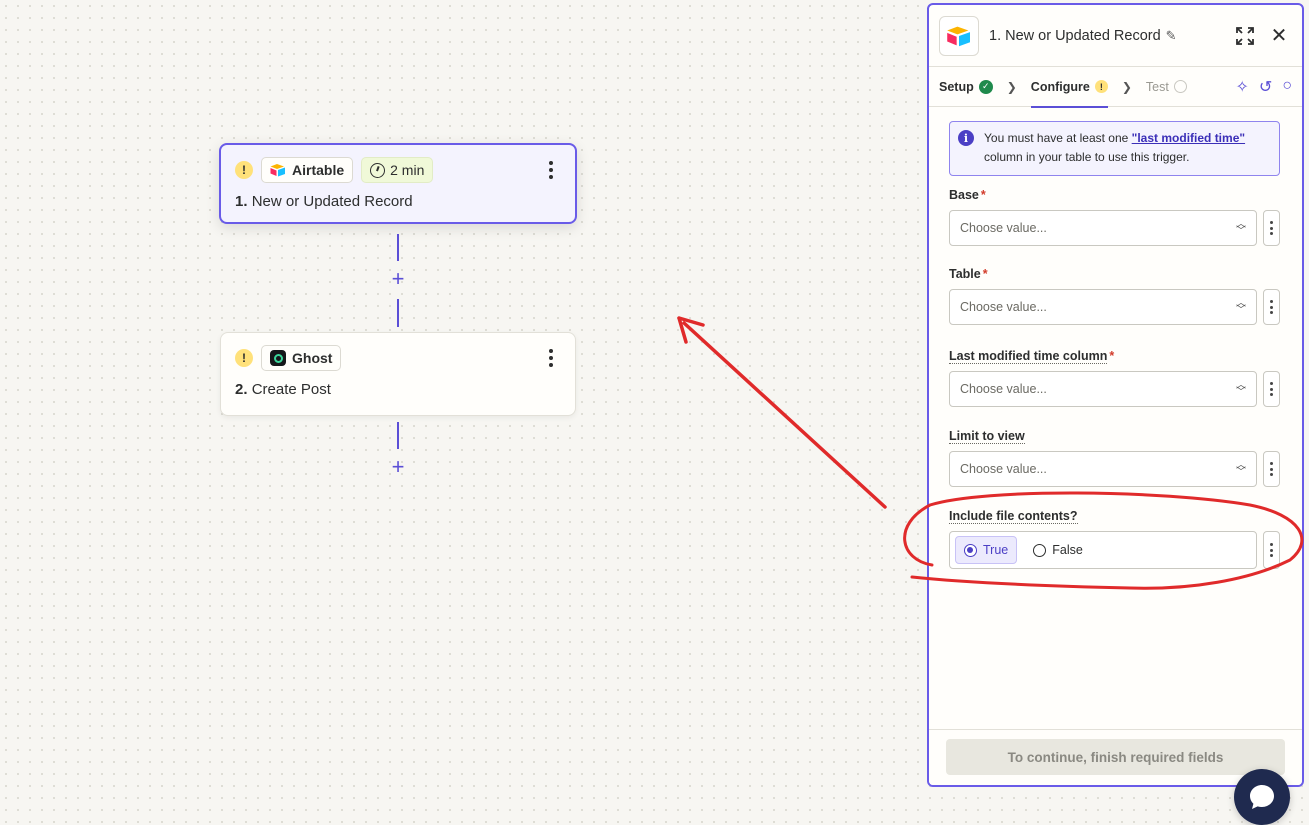 The height and width of the screenshot is (825, 1309). What do you see at coordinates (1188, 138) in the screenshot?
I see `info-link: "last modified time"` at bounding box center [1188, 138].